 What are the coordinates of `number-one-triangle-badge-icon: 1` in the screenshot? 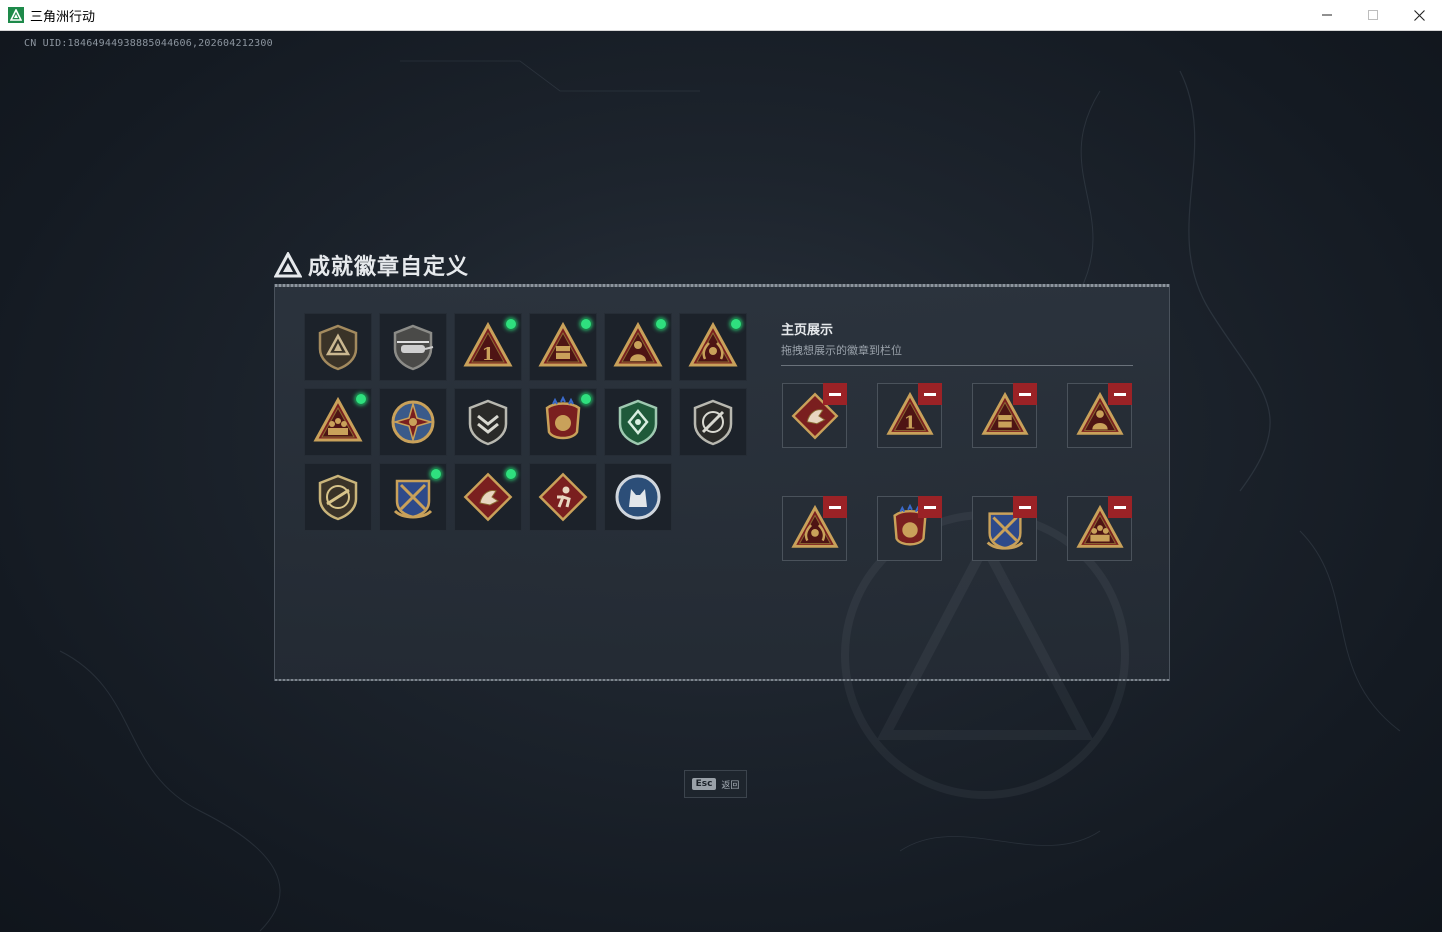 It's located at (488, 344).